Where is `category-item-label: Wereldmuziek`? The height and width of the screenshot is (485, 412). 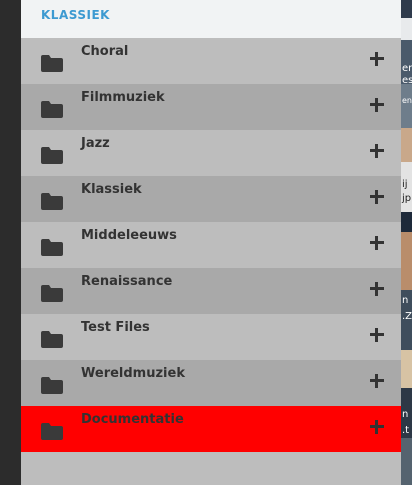 category-item-label: Wereldmuziek is located at coordinates (133, 373).